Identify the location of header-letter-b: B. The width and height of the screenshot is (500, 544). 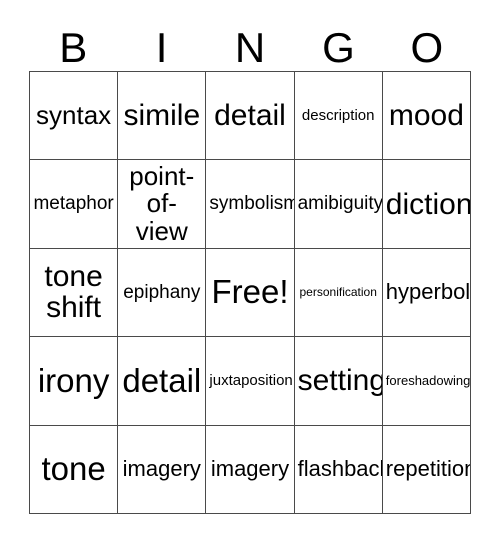
(73, 47).